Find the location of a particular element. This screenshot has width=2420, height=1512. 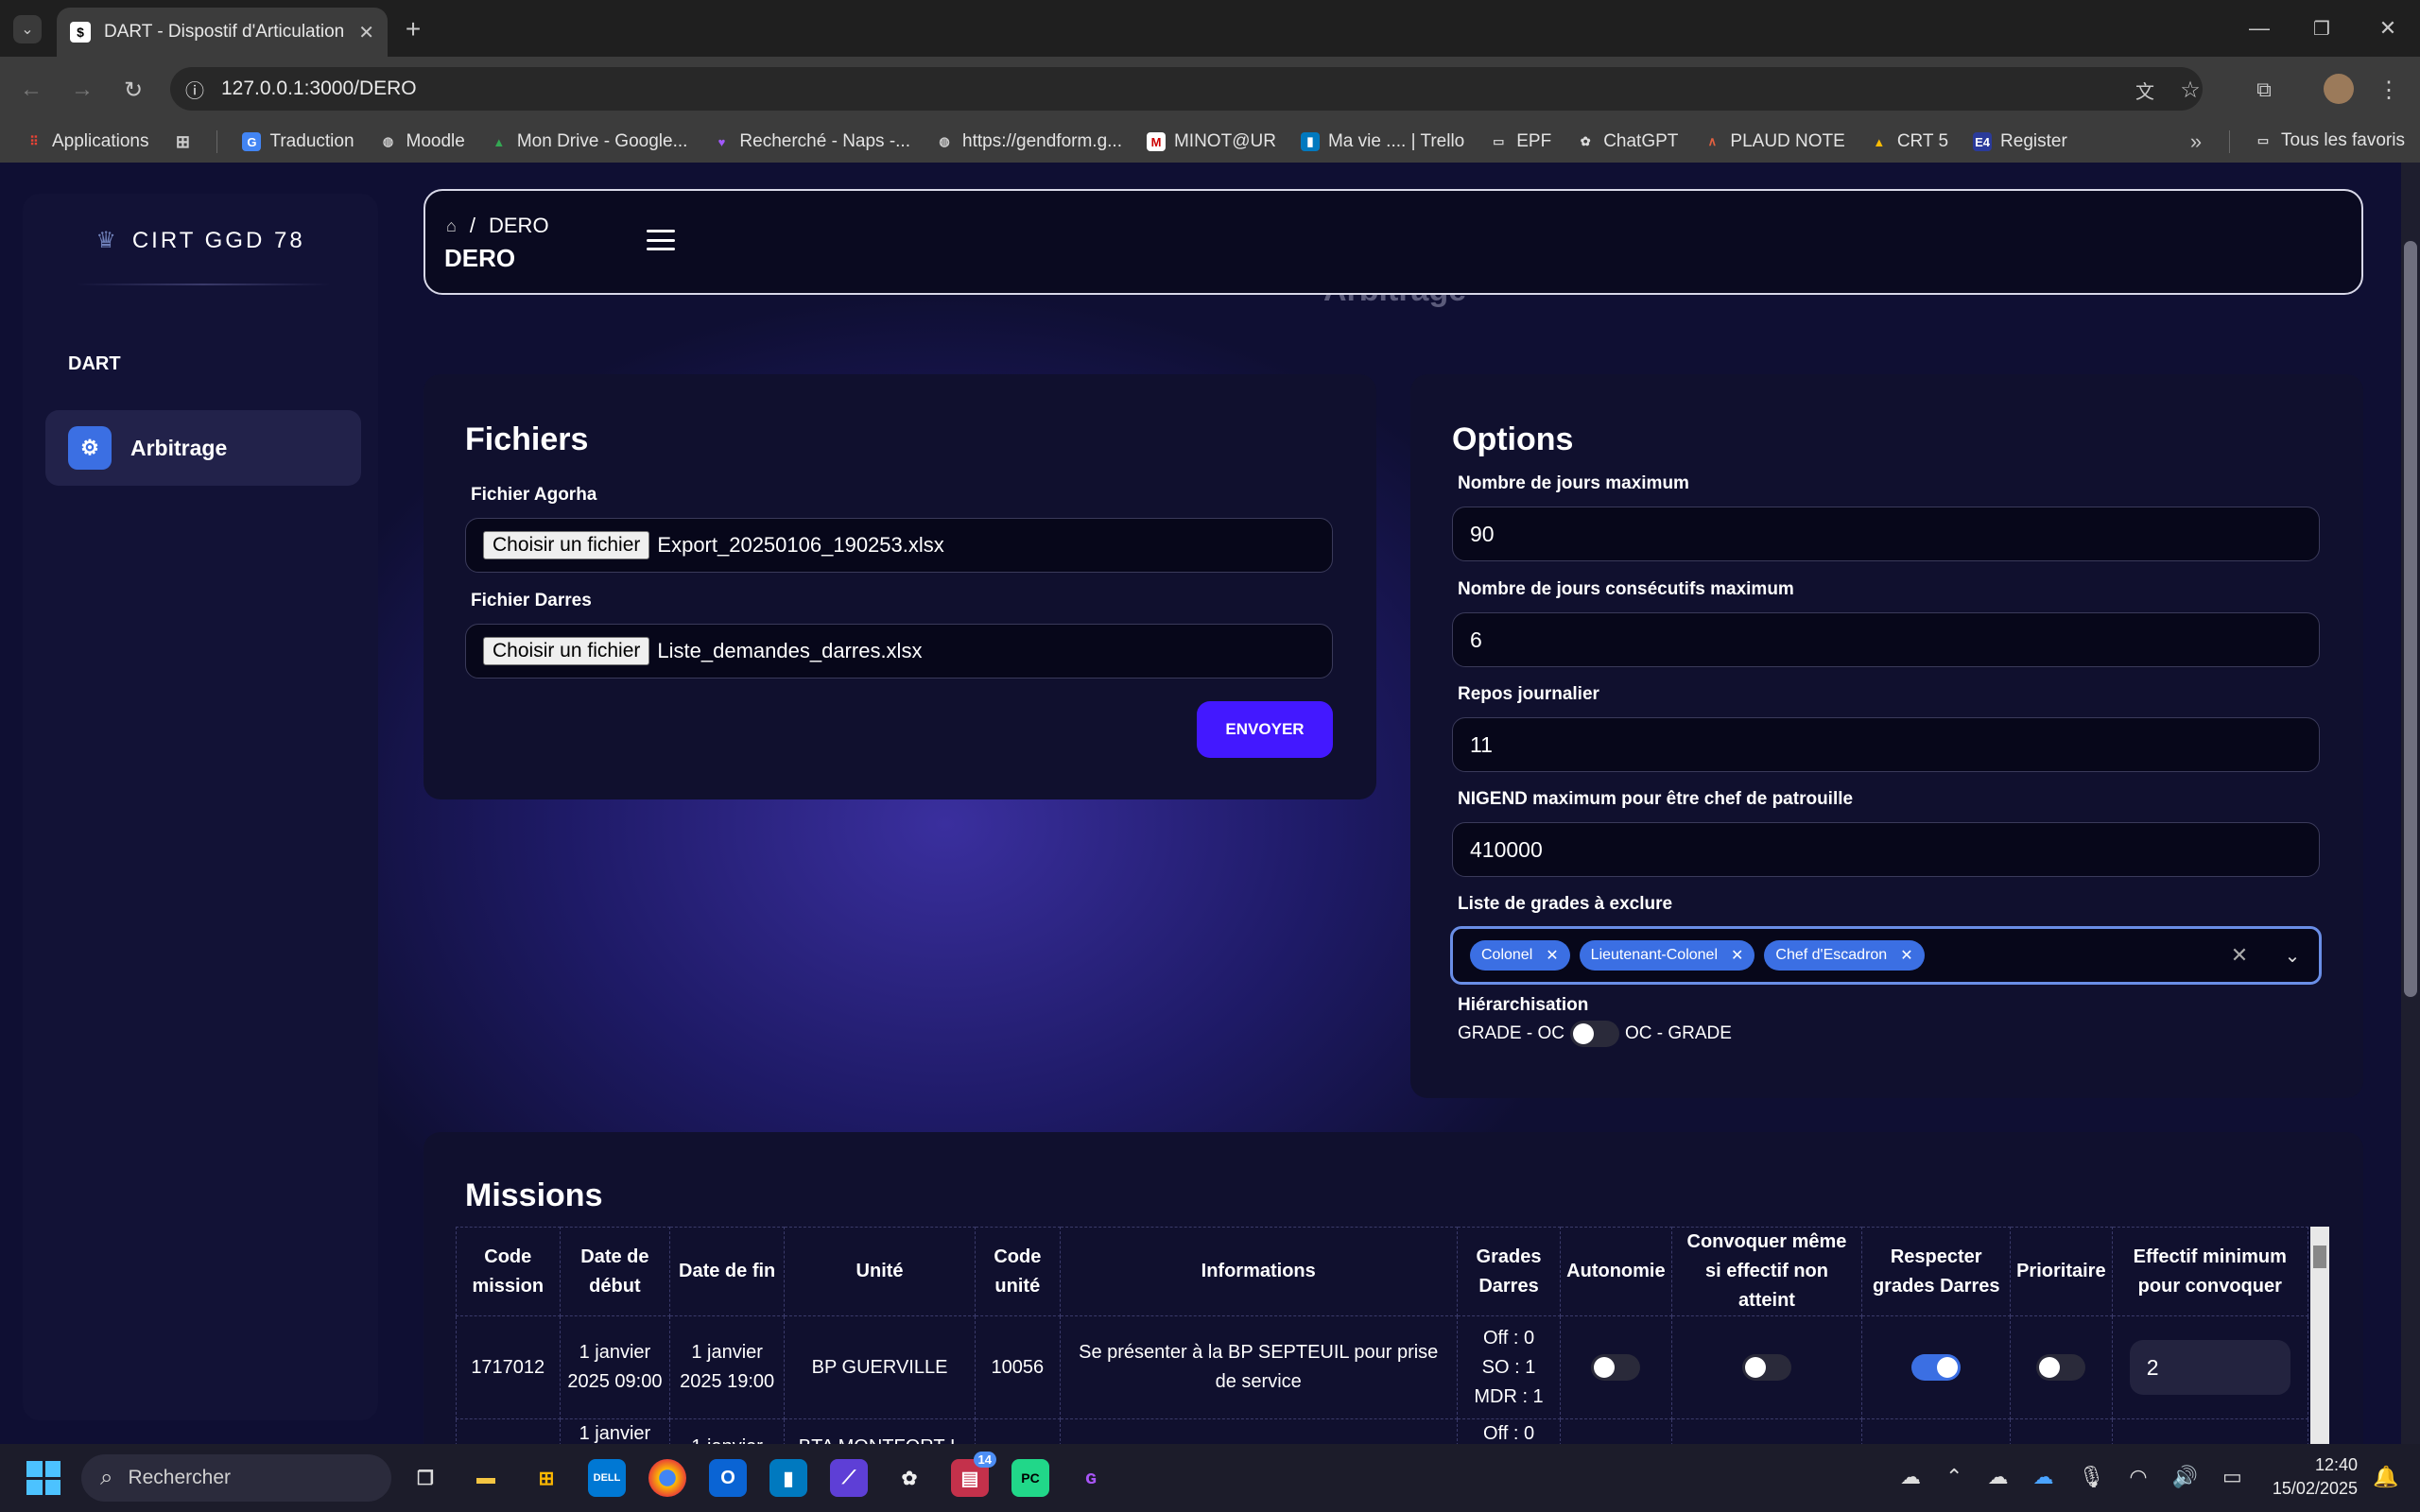

column-header: Autonomie is located at coordinates (1616, 1271).